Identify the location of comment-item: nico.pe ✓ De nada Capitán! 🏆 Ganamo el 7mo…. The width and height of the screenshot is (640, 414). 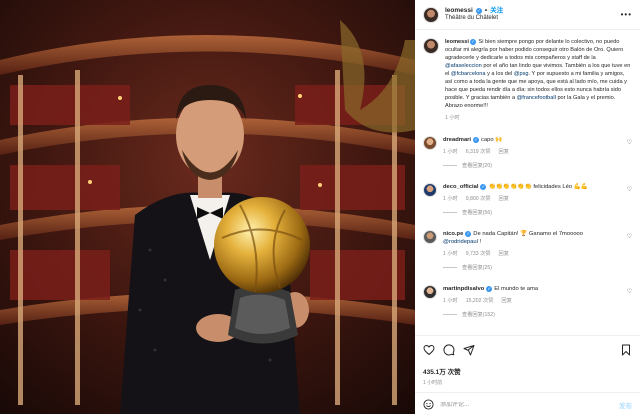
(527, 244).